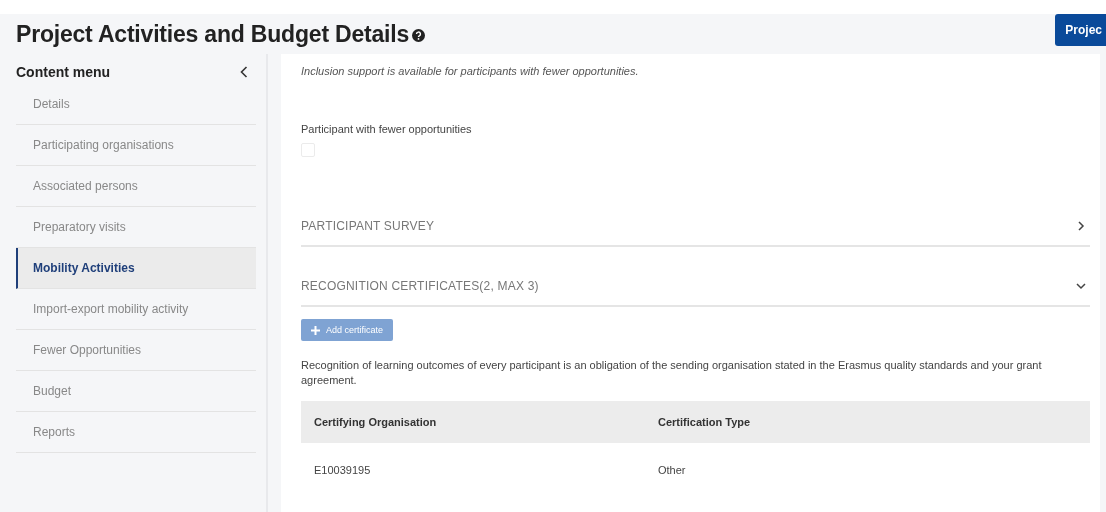  Describe the element at coordinates (1081, 286) in the screenshot. I see `chevron-down-icon` at that location.